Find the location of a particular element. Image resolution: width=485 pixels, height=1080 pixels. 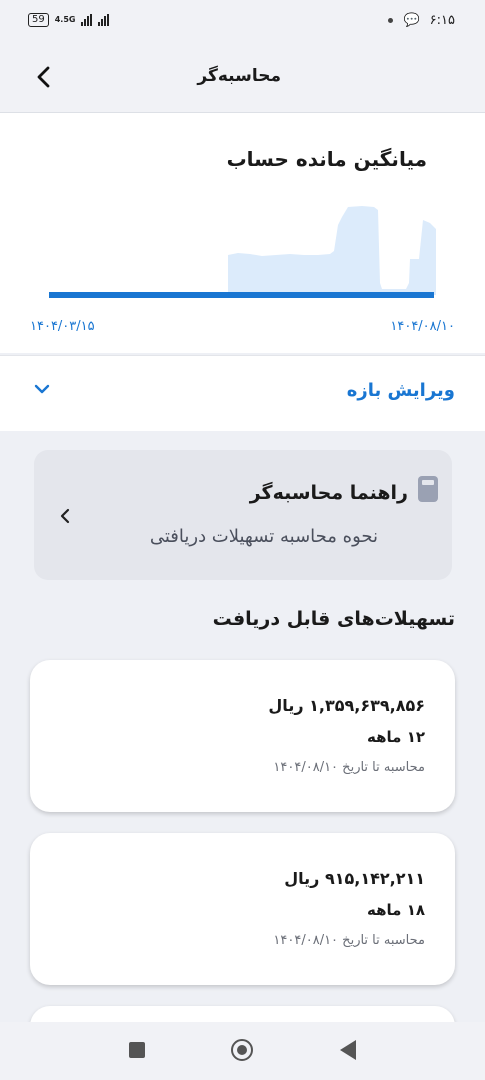

status-right: 💬 ۶:۱۵ is located at coordinates (421, 20).